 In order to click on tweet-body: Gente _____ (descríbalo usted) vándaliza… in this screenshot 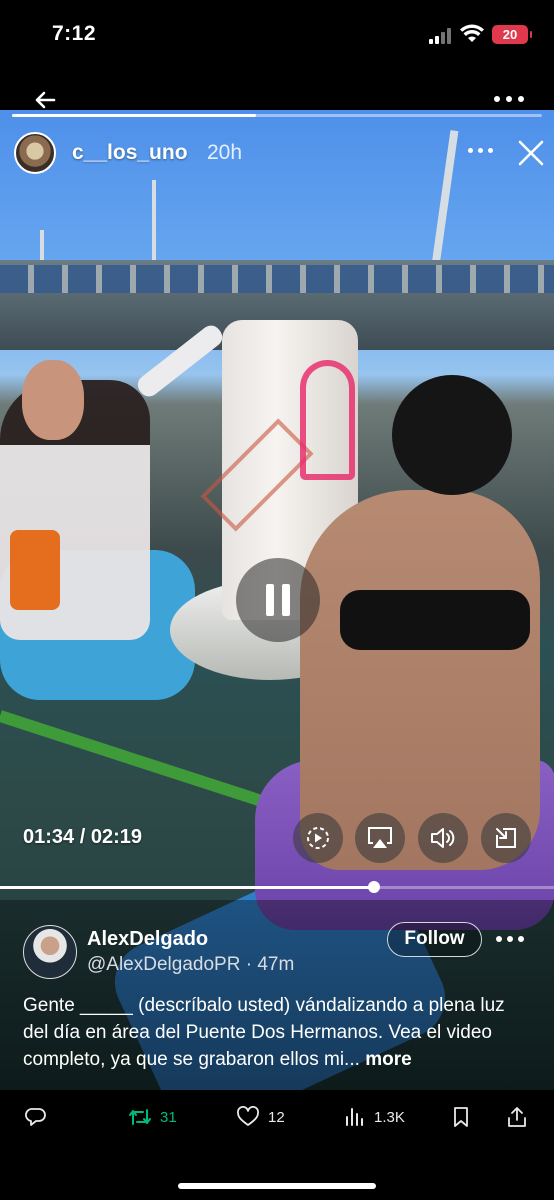, I will do `click(264, 1032)`.